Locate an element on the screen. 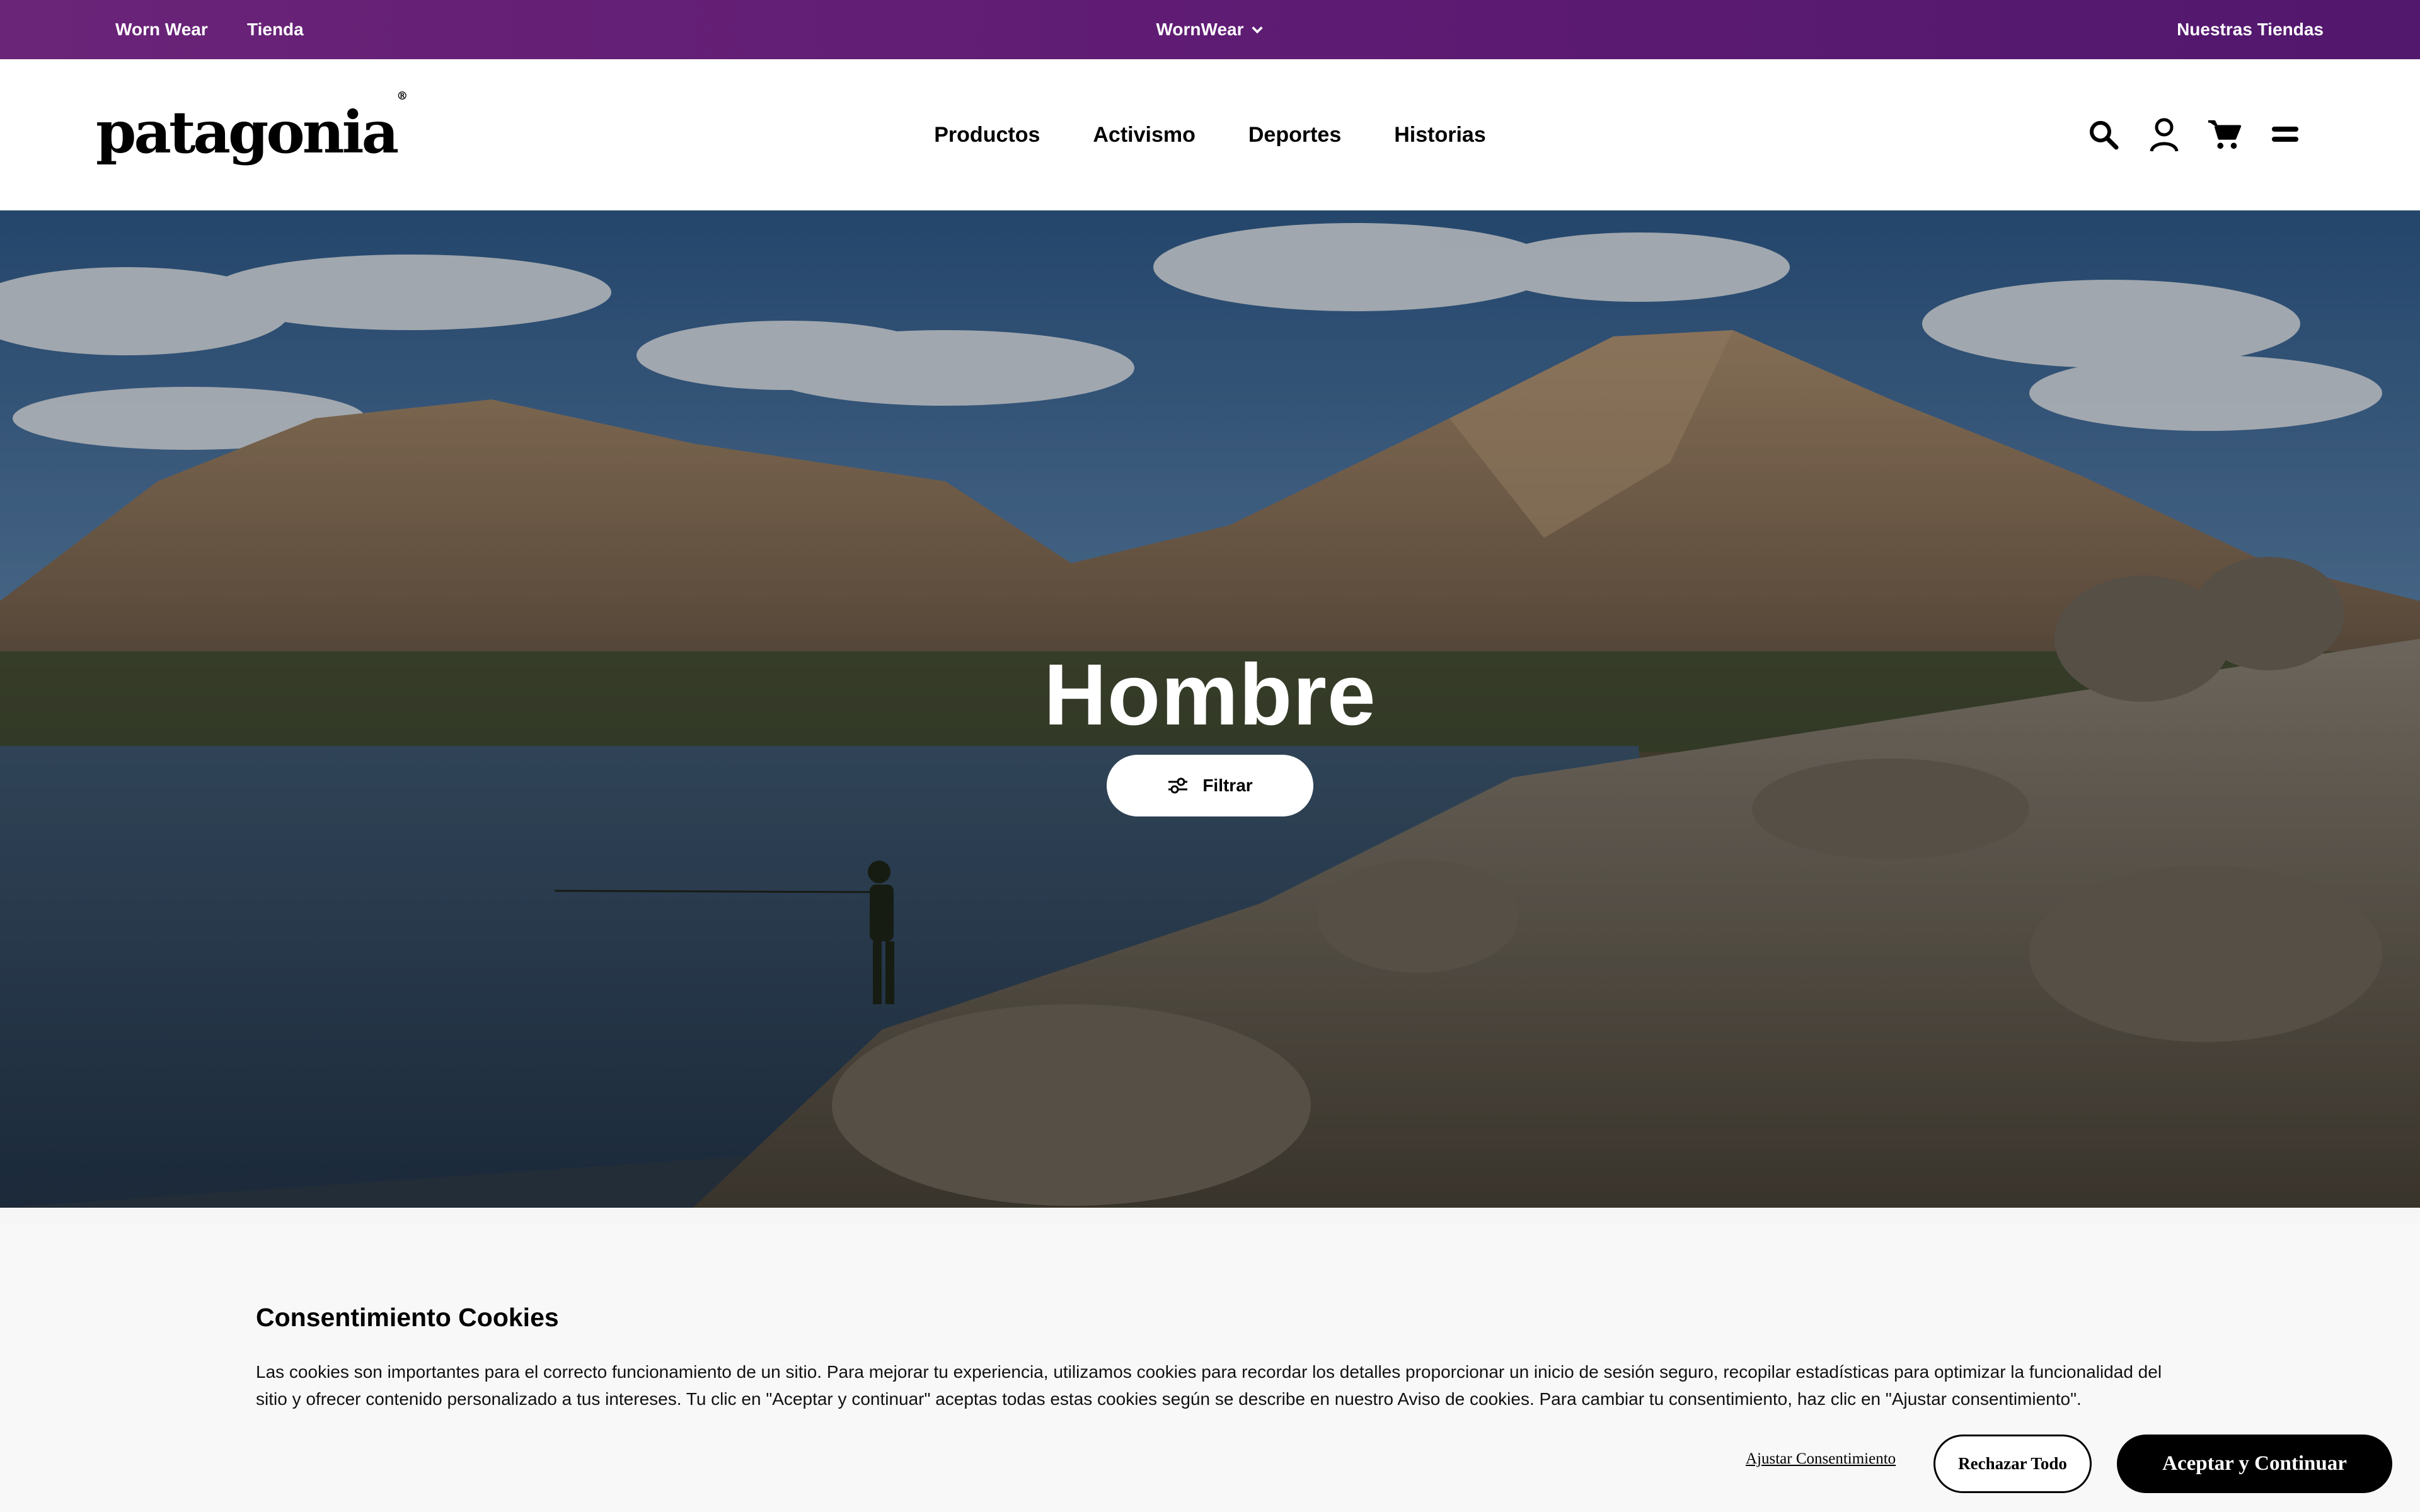 Image resolution: width=2420 pixels, height=1512 pixels. wornwear-dropdown: WornWear is located at coordinates (1210, 29).